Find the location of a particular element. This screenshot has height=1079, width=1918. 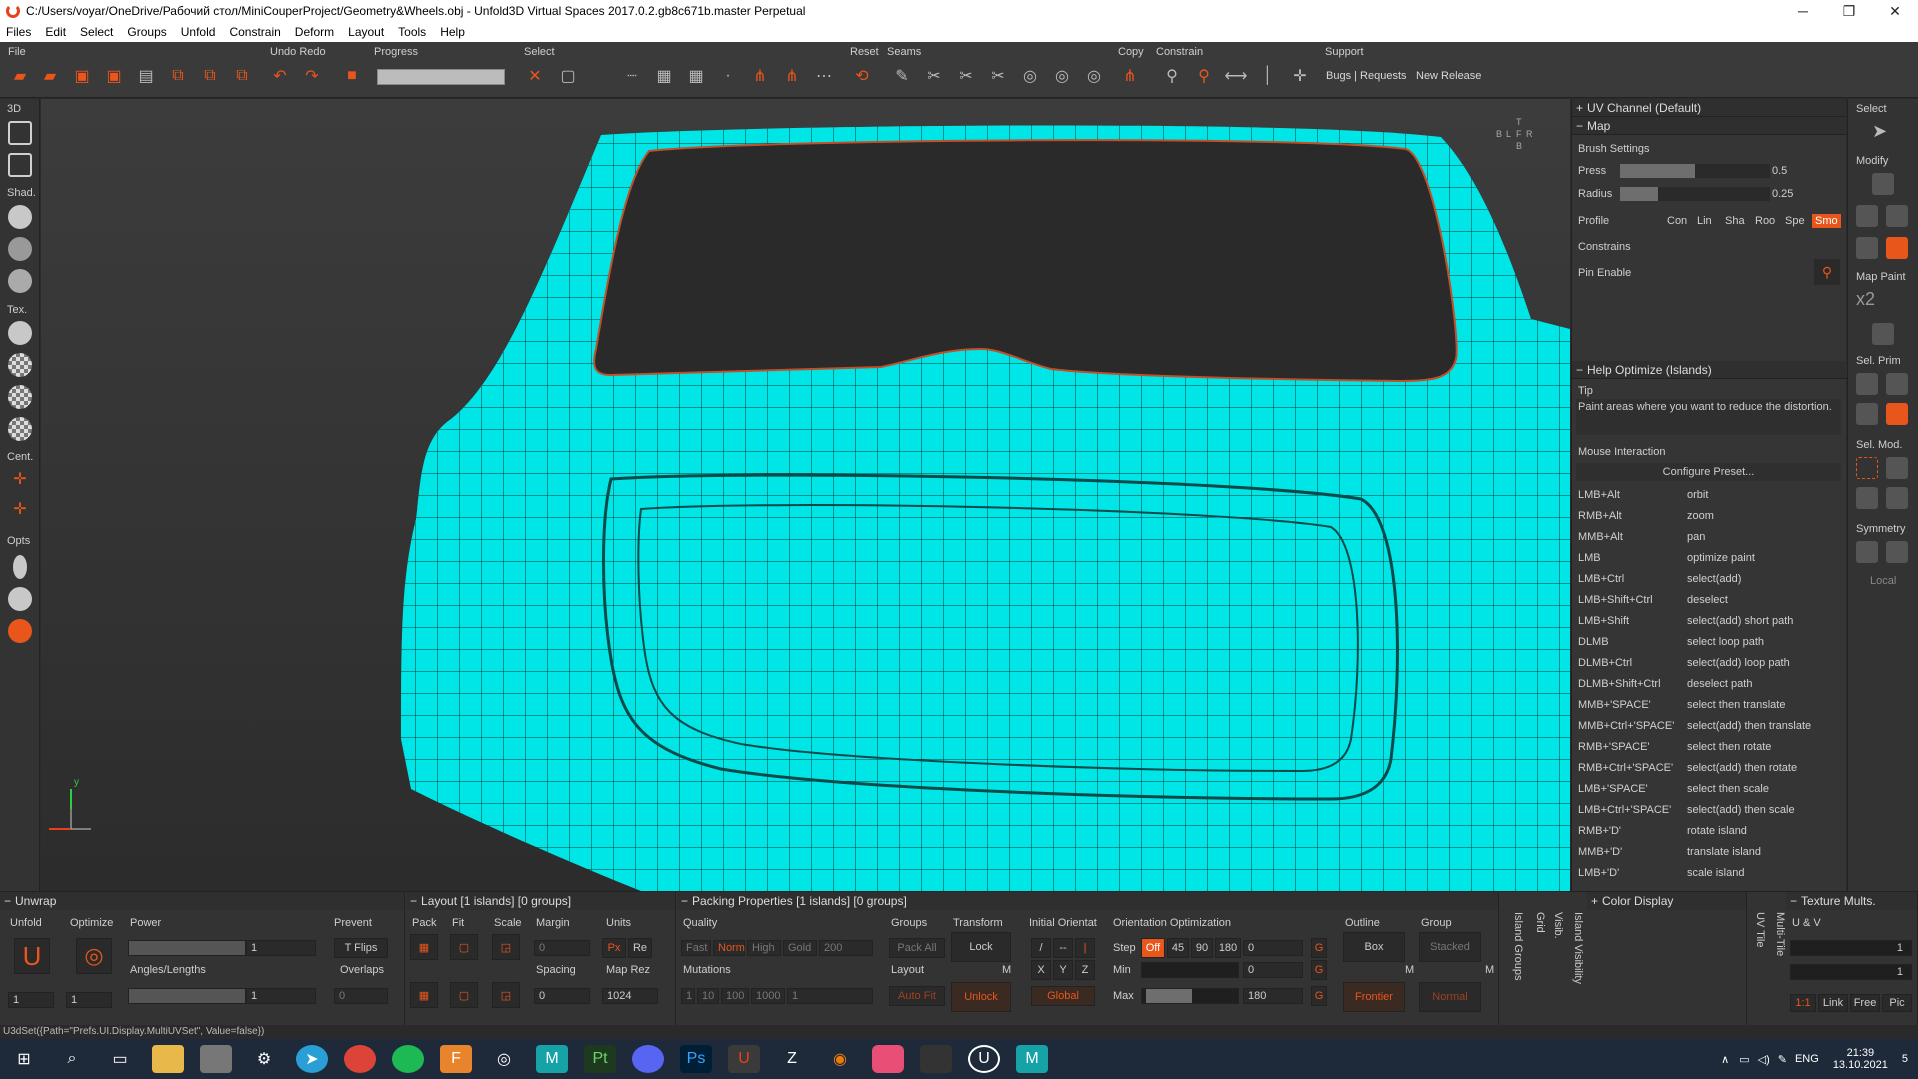

mutation-10: 10 is located at coordinates (708, 996).